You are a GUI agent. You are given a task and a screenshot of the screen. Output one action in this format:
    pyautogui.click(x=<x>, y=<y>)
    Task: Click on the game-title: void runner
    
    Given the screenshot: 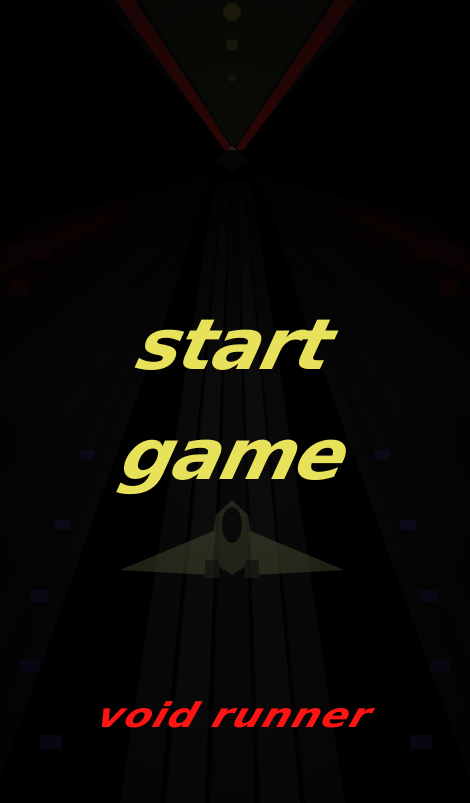 What is the action you would take?
    pyautogui.click(x=235, y=716)
    